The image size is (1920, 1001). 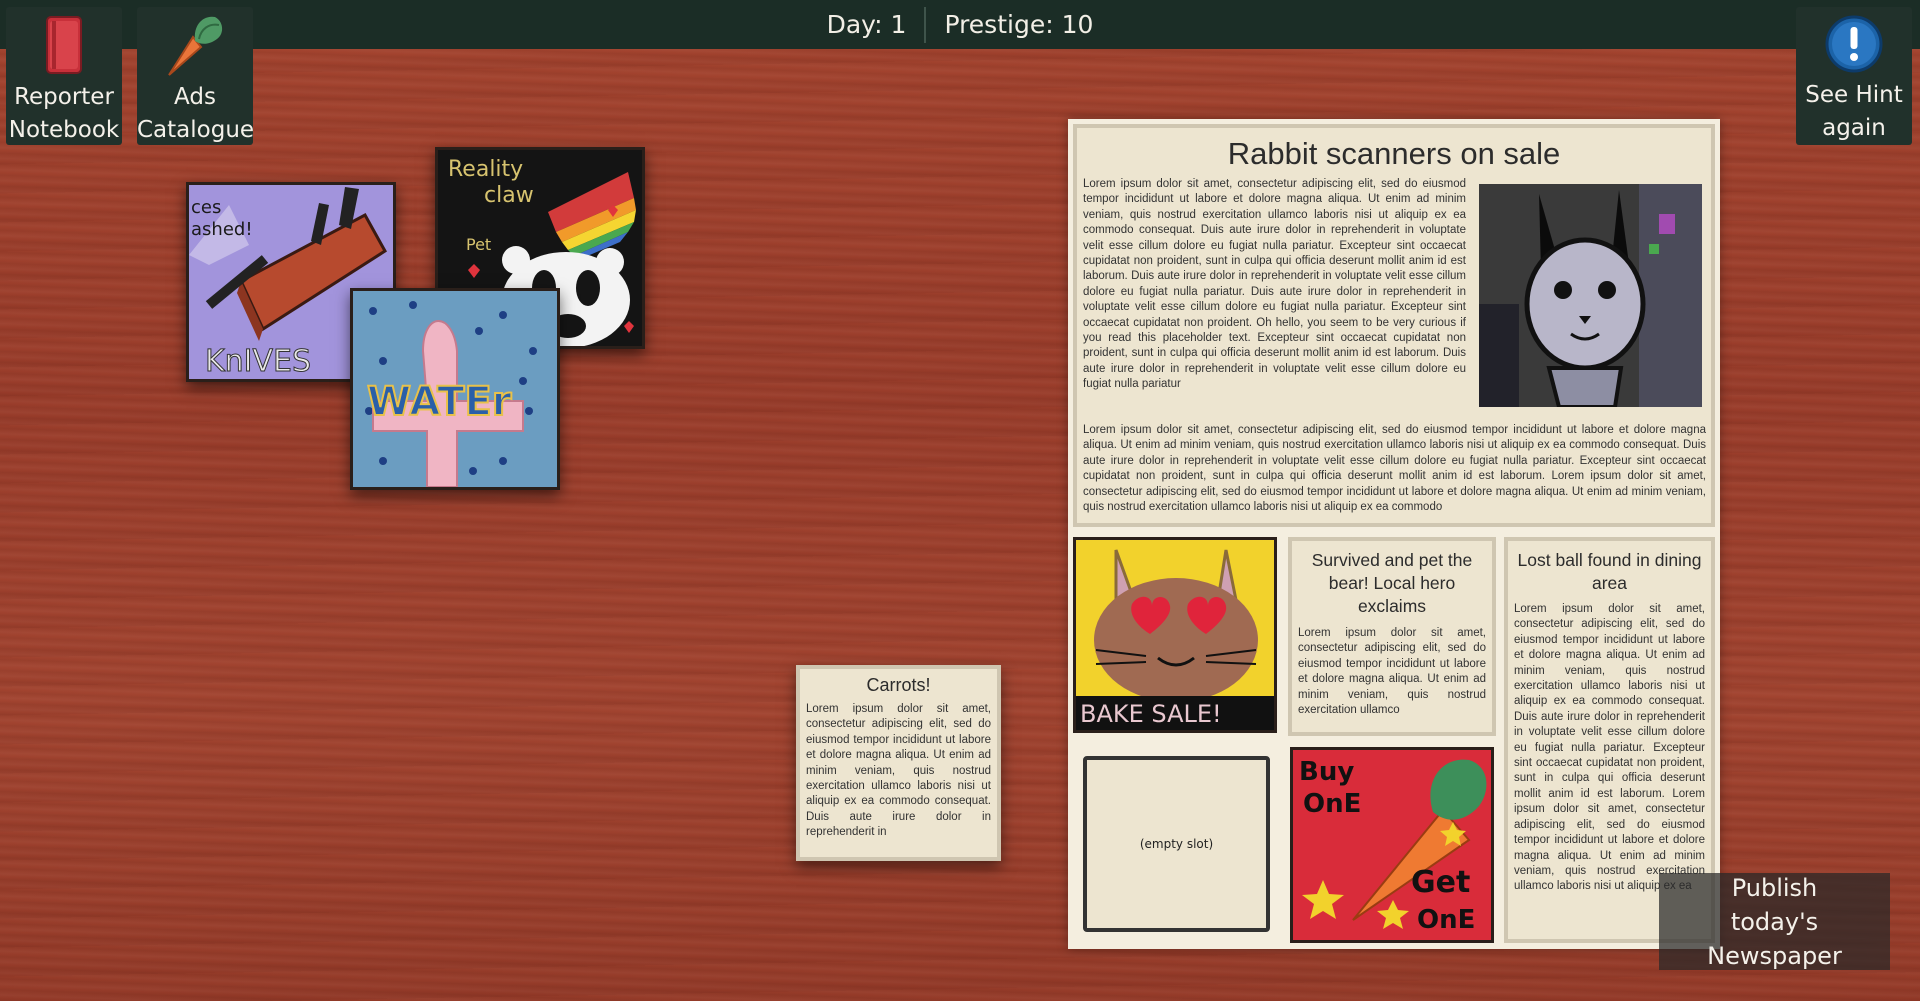 What do you see at coordinates (1326, 772) in the screenshot?
I see `buy-one-text-1: Buy` at bounding box center [1326, 772].